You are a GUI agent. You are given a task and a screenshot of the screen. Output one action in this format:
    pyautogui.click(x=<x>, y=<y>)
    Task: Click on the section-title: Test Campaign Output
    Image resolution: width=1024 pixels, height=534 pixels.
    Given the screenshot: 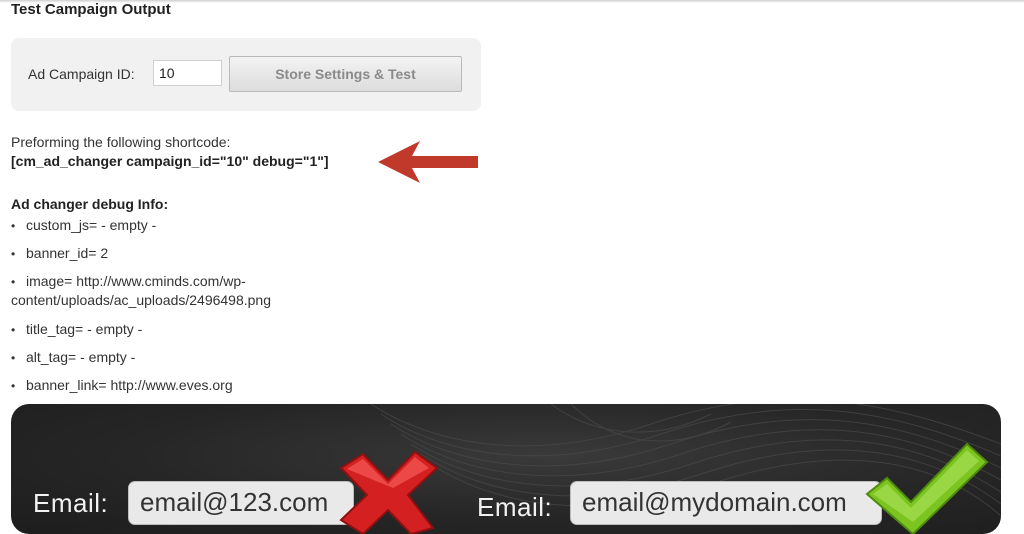 What is the action you would take?
    pyautogui.click(x=91, y=9)
    